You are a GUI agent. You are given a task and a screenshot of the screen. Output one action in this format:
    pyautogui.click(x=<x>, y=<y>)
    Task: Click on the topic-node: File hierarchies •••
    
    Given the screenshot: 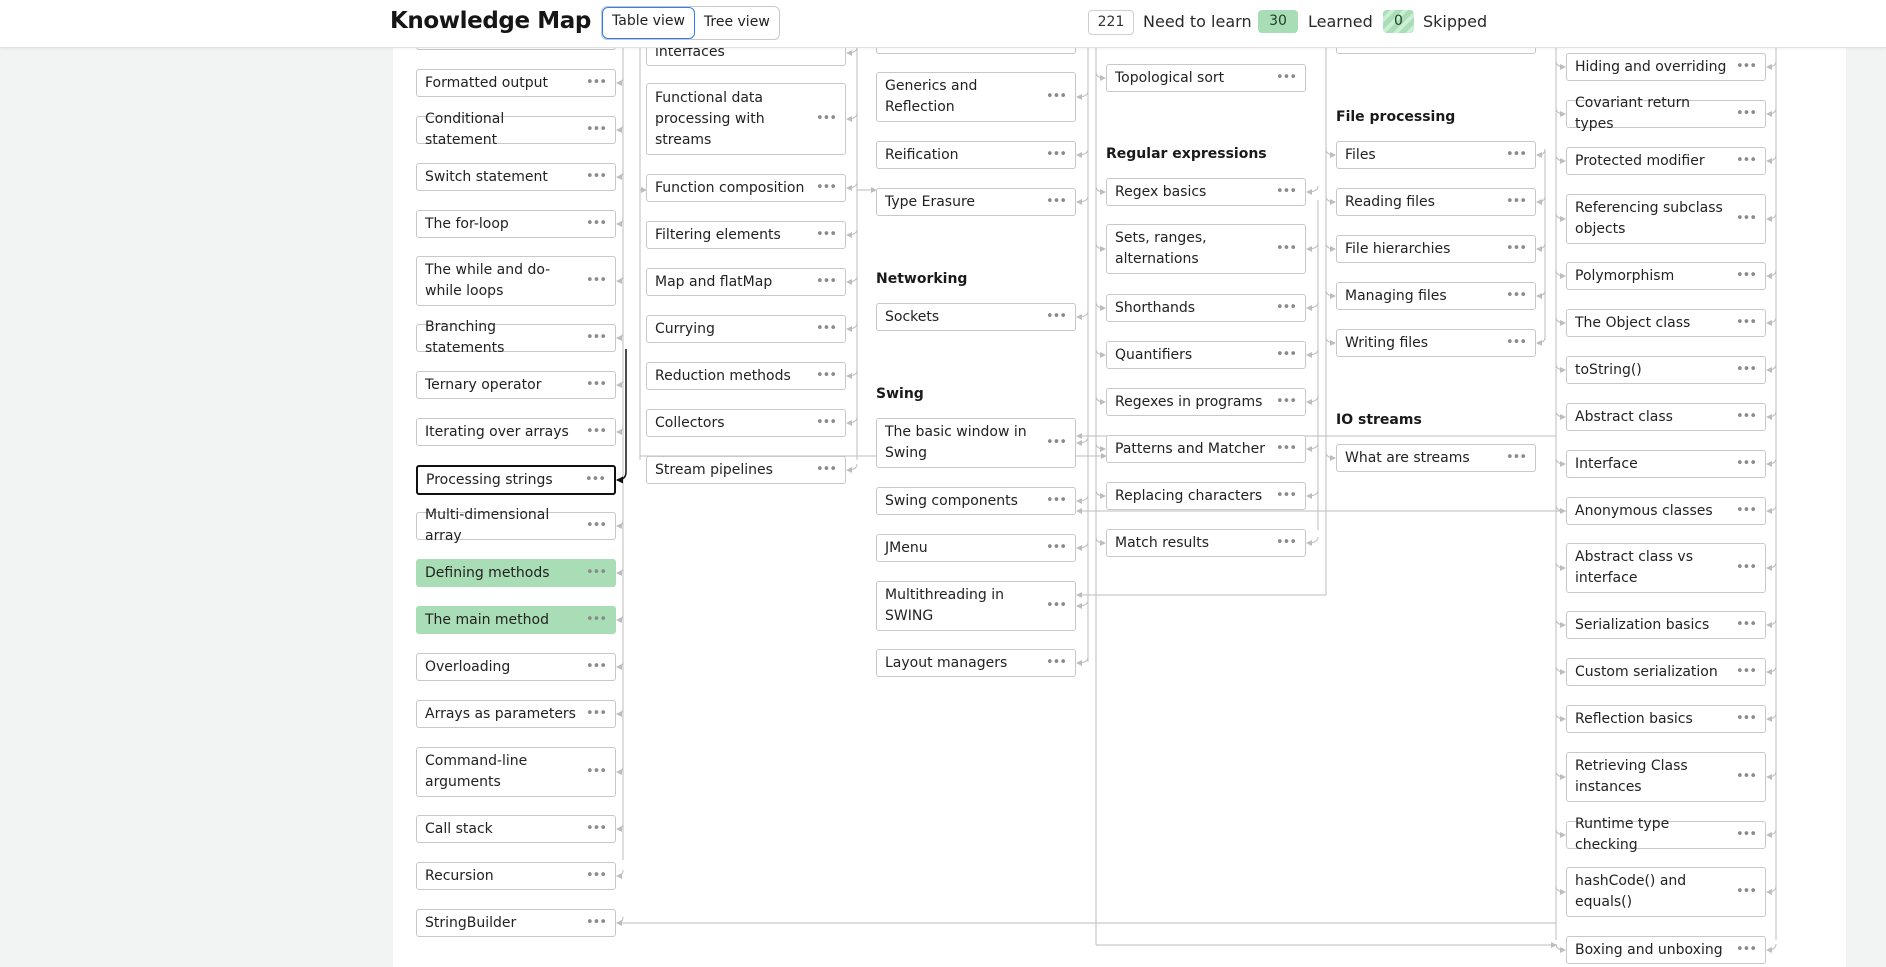 What is the action you would take?
    pyautogui.click(x=1436, y=249)
    